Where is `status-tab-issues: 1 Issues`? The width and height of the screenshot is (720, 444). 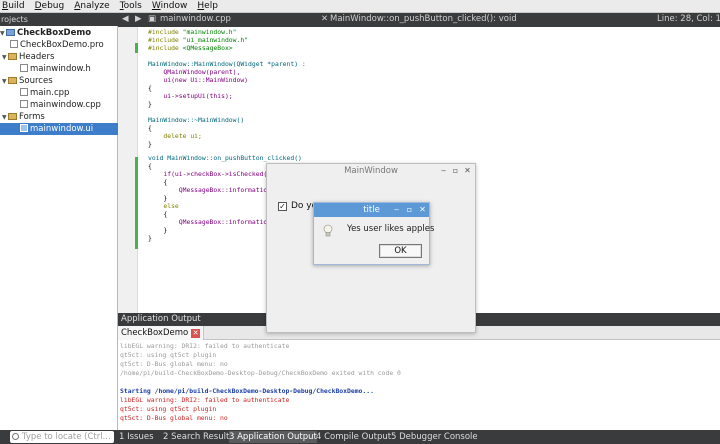
status-tab-issues: 1 Issues is located at coordinates (136, 437).